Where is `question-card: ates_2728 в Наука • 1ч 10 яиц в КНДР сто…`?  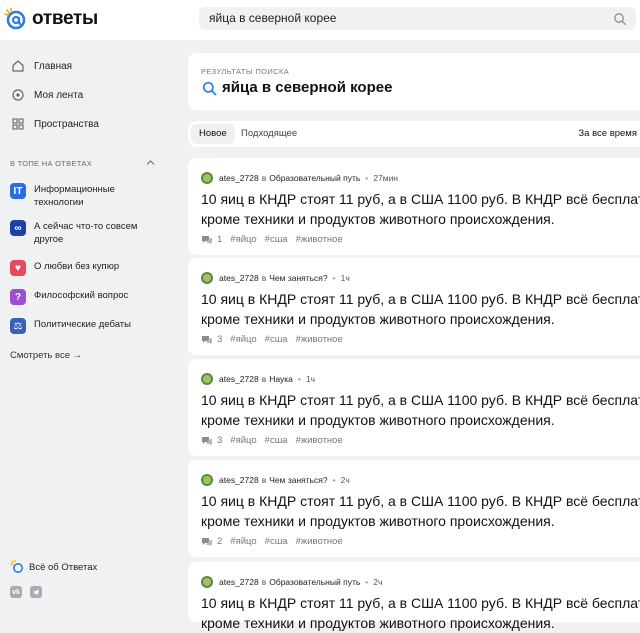
question-card: ates_2728 в Наука • 1ч 10 яиц в КНДР сто… is located at coordinates (414, 407).